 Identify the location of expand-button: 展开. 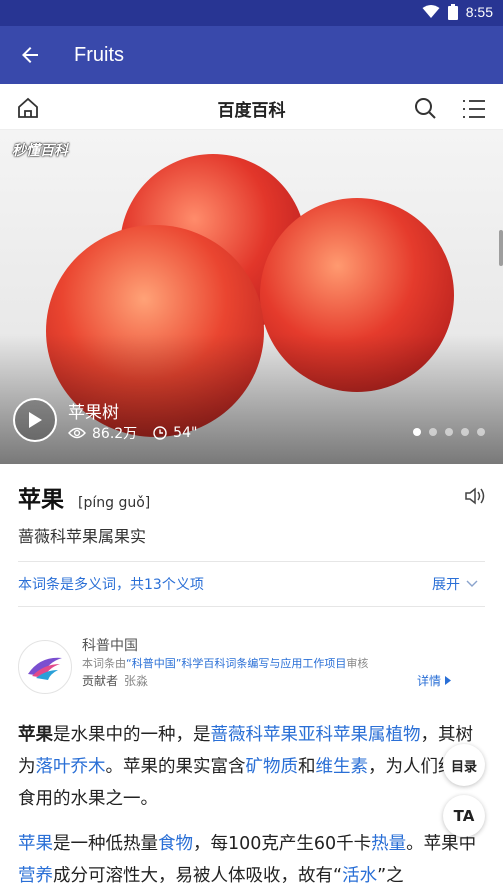
(455, 584).